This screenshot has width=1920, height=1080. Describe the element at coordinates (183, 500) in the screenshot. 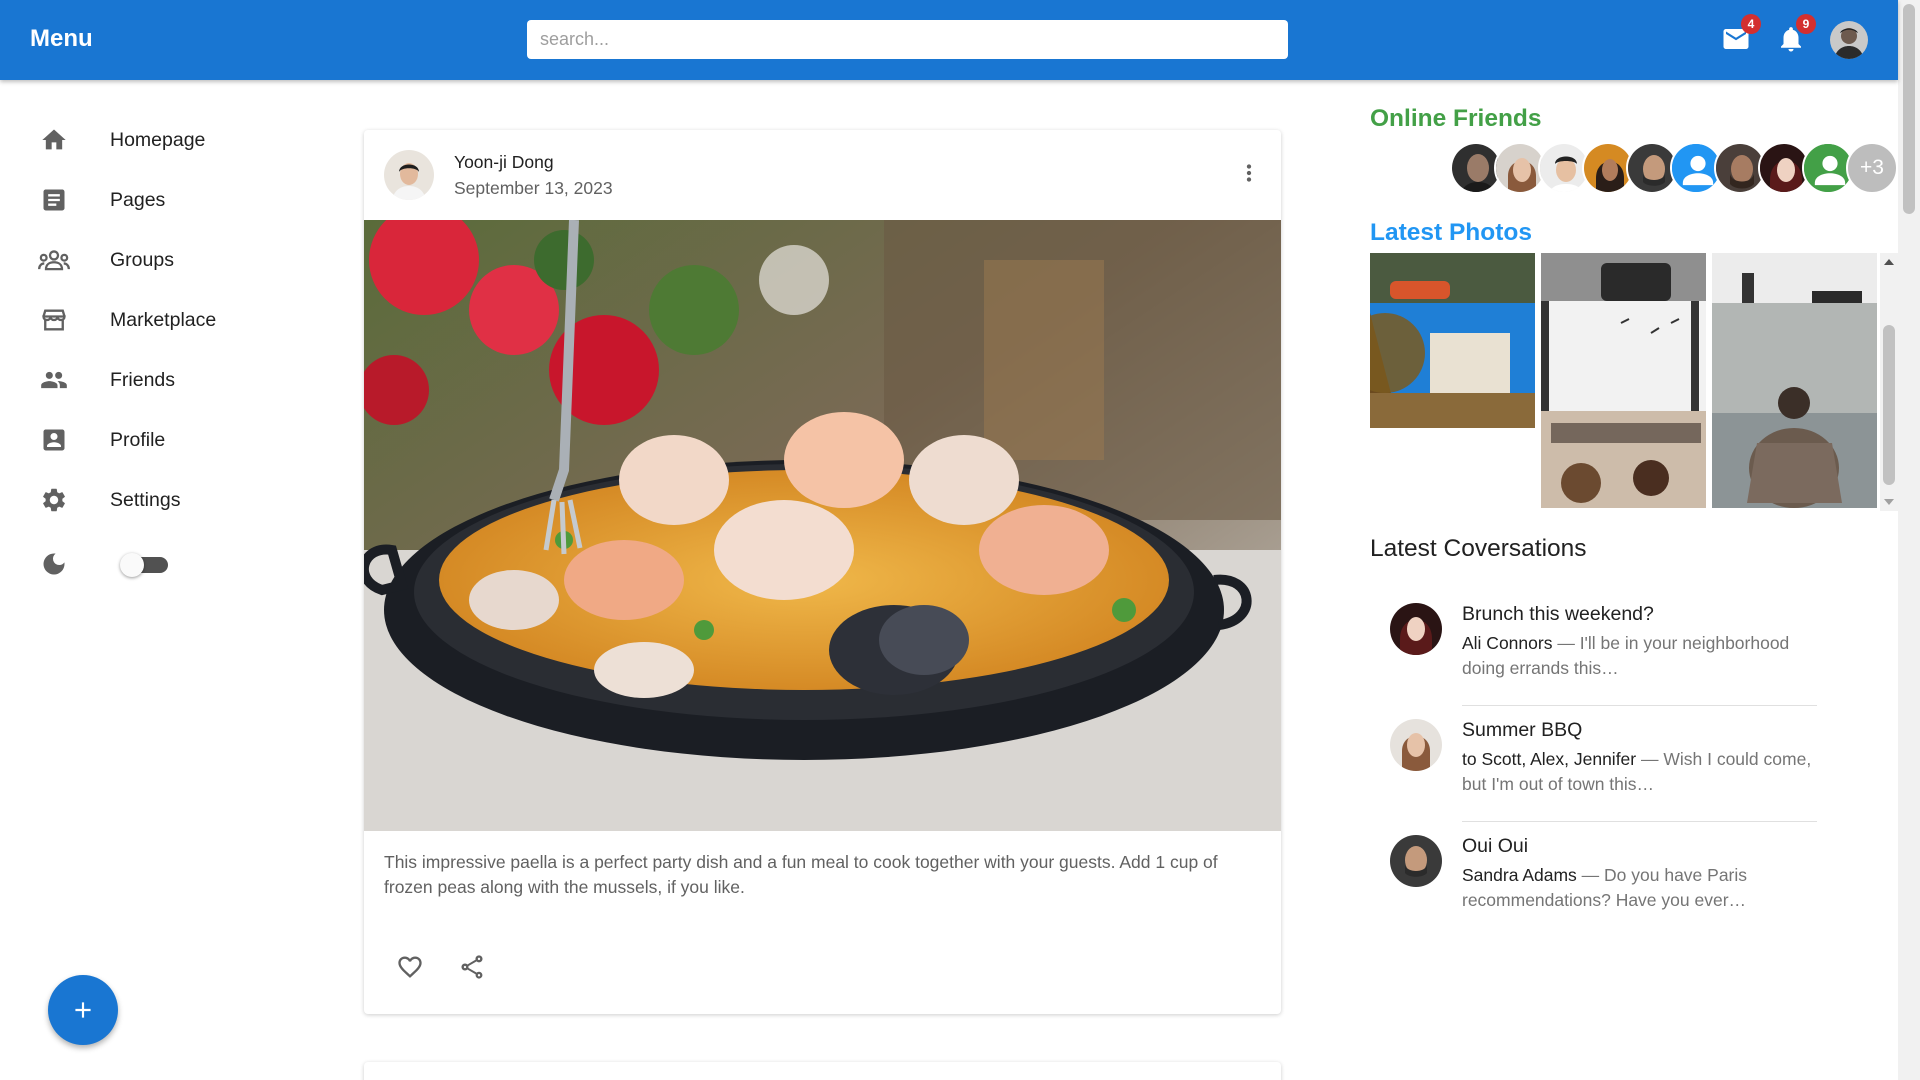

I see `sidebar-item-settings: Settings` at that location.